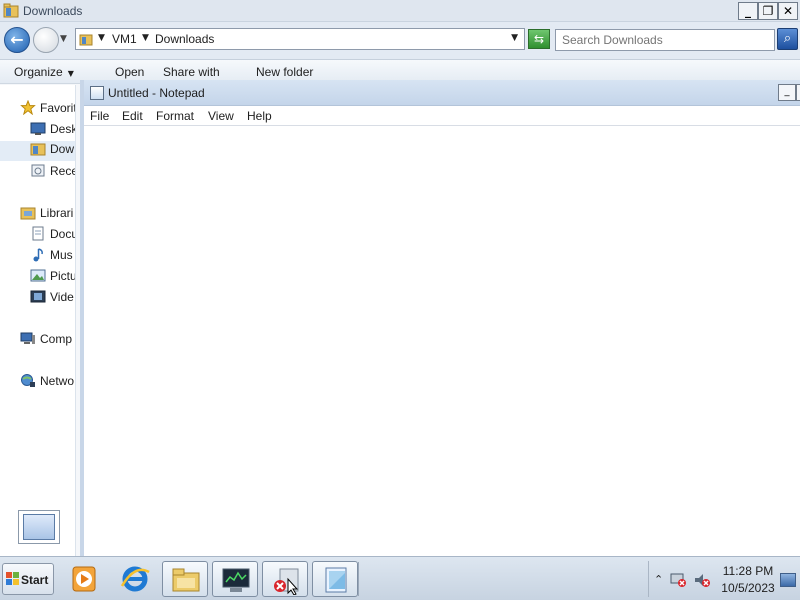 This screenshot has height=600, width=800. Describe the element at coordinates (768, 11) in the screenshot. I see `restore-button: ❐` at that location.